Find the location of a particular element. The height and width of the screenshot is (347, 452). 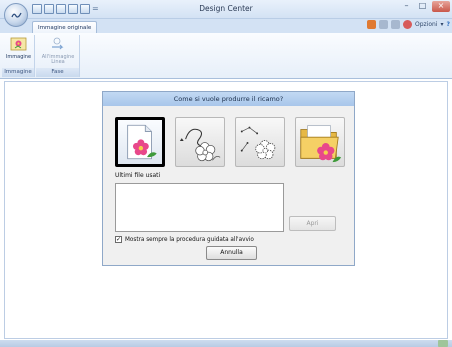

options-menu: Opzioni is located at coordinates (426, 24).